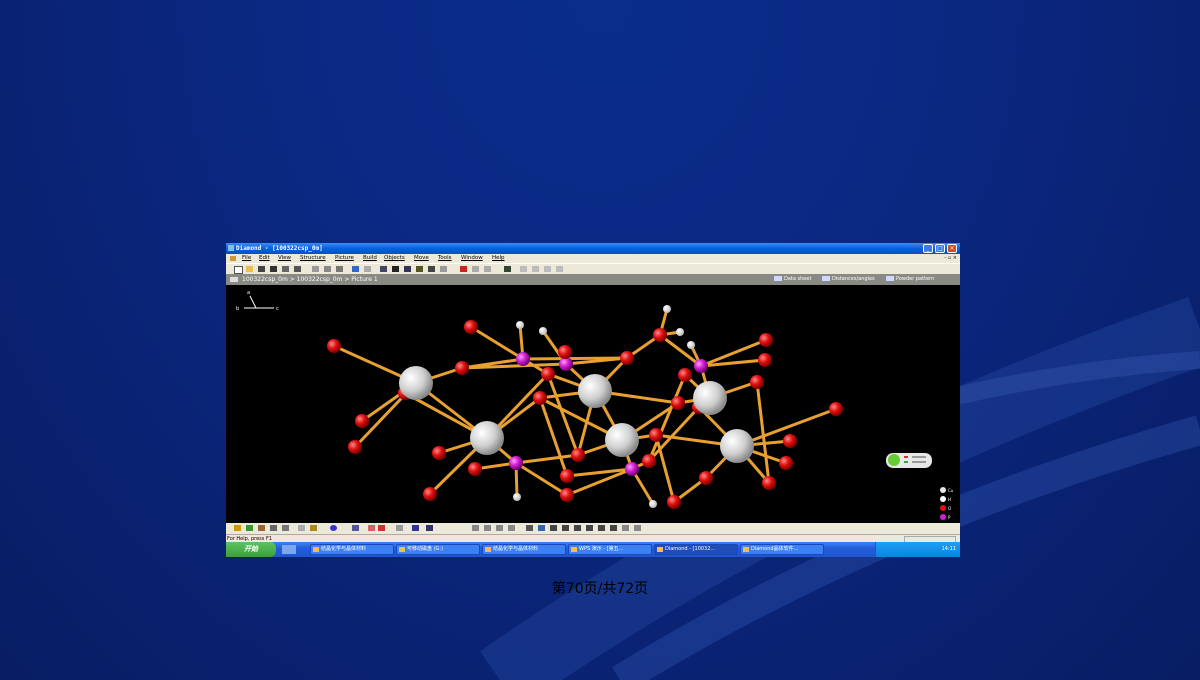 The width and height of the screenshot is (1200, 680). Describe the element at coordinates (381, 528) in the screenshot. I see `remove-icon` at that location.